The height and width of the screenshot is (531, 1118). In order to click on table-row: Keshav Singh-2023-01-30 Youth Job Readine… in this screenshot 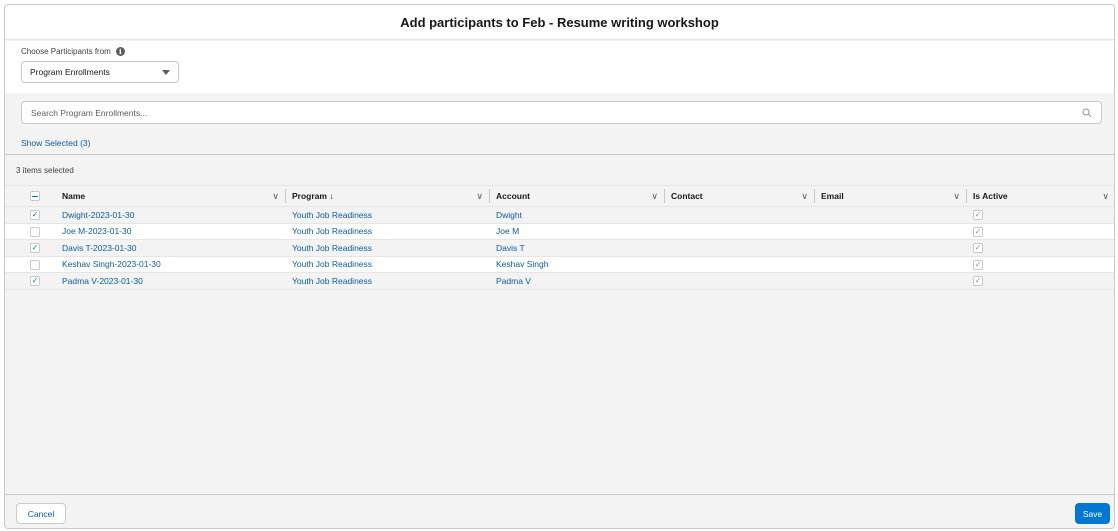, I will do `click(559, 264)`.